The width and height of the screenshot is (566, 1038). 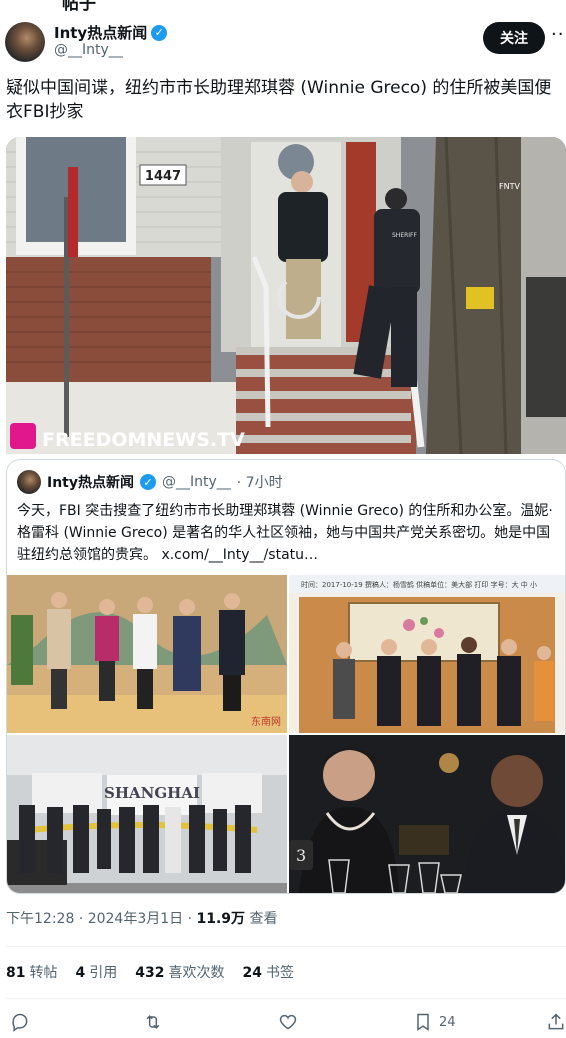 I want to click on bookmark-stat: 24 书签, so click(x=267, y=972).